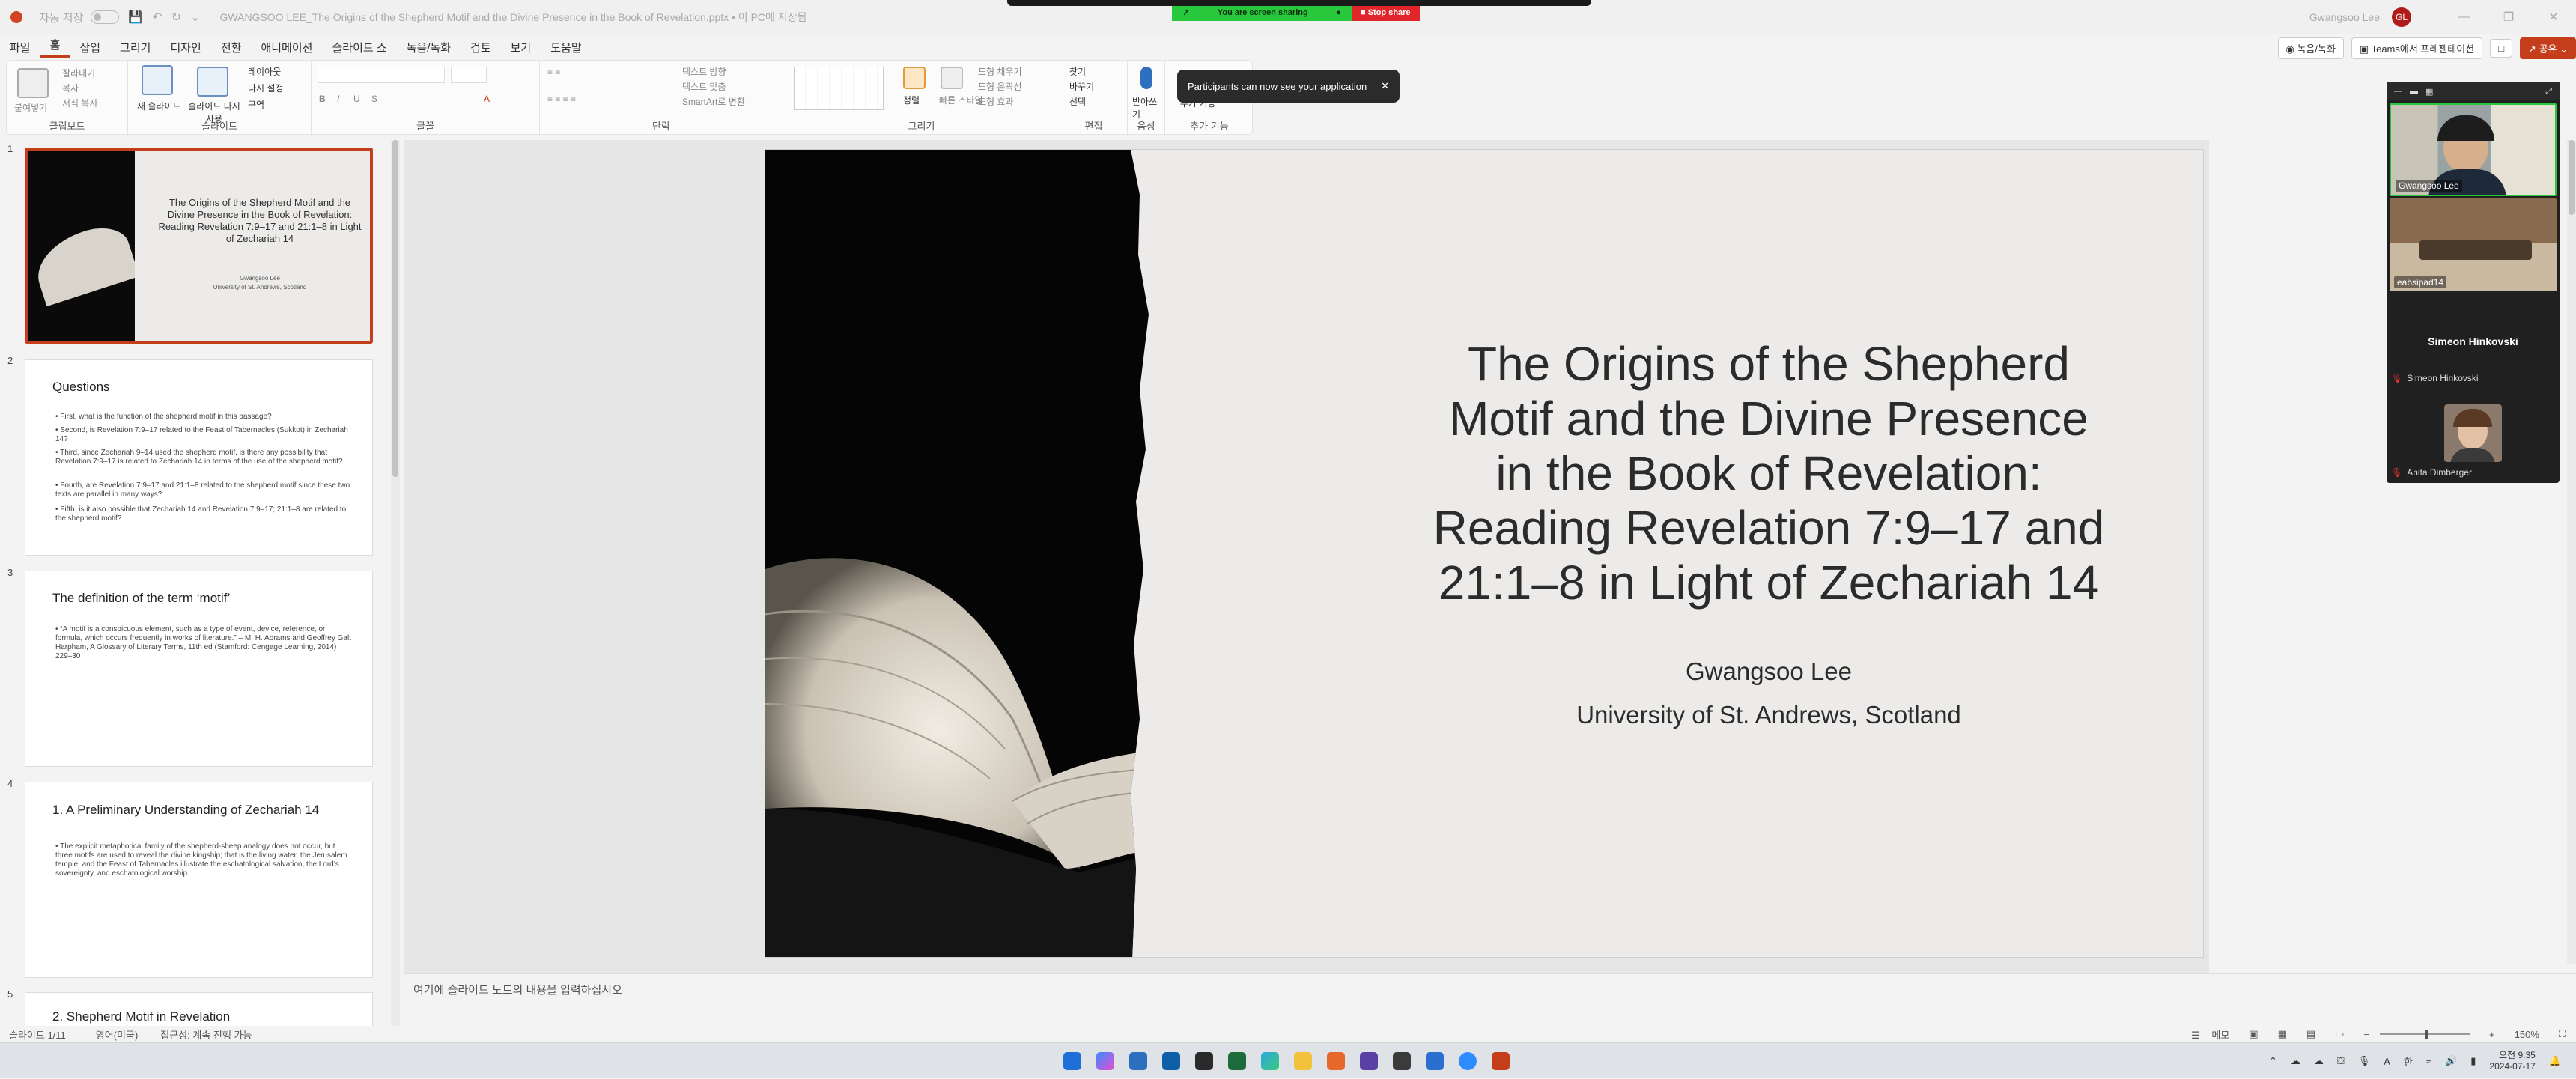 This screenshot has height=1079, width=2576. Describe the element at coordinates (117, 1034) in the screenshot. I see `language-status: 영어(미국)` at that location.